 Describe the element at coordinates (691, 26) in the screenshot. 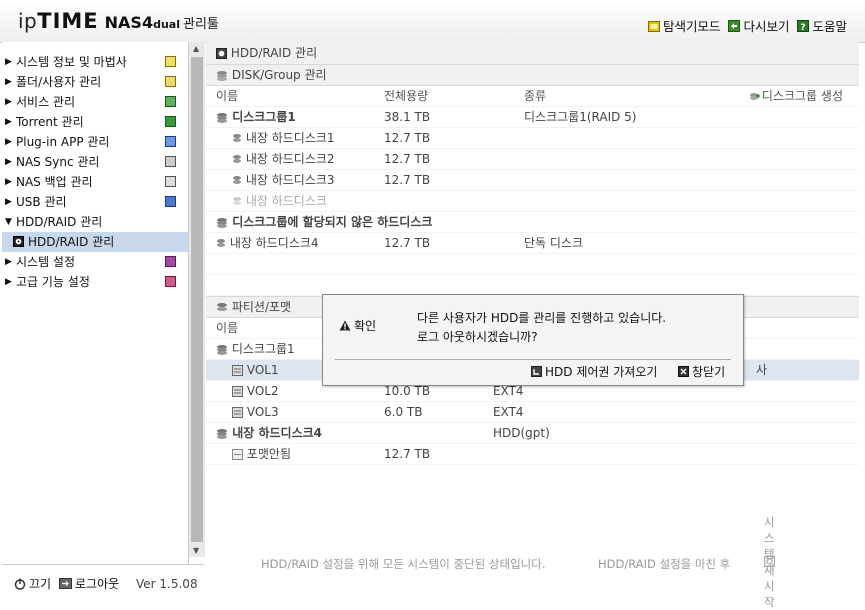

I see `explorer-mode-label: 탐색기모드` at that location.